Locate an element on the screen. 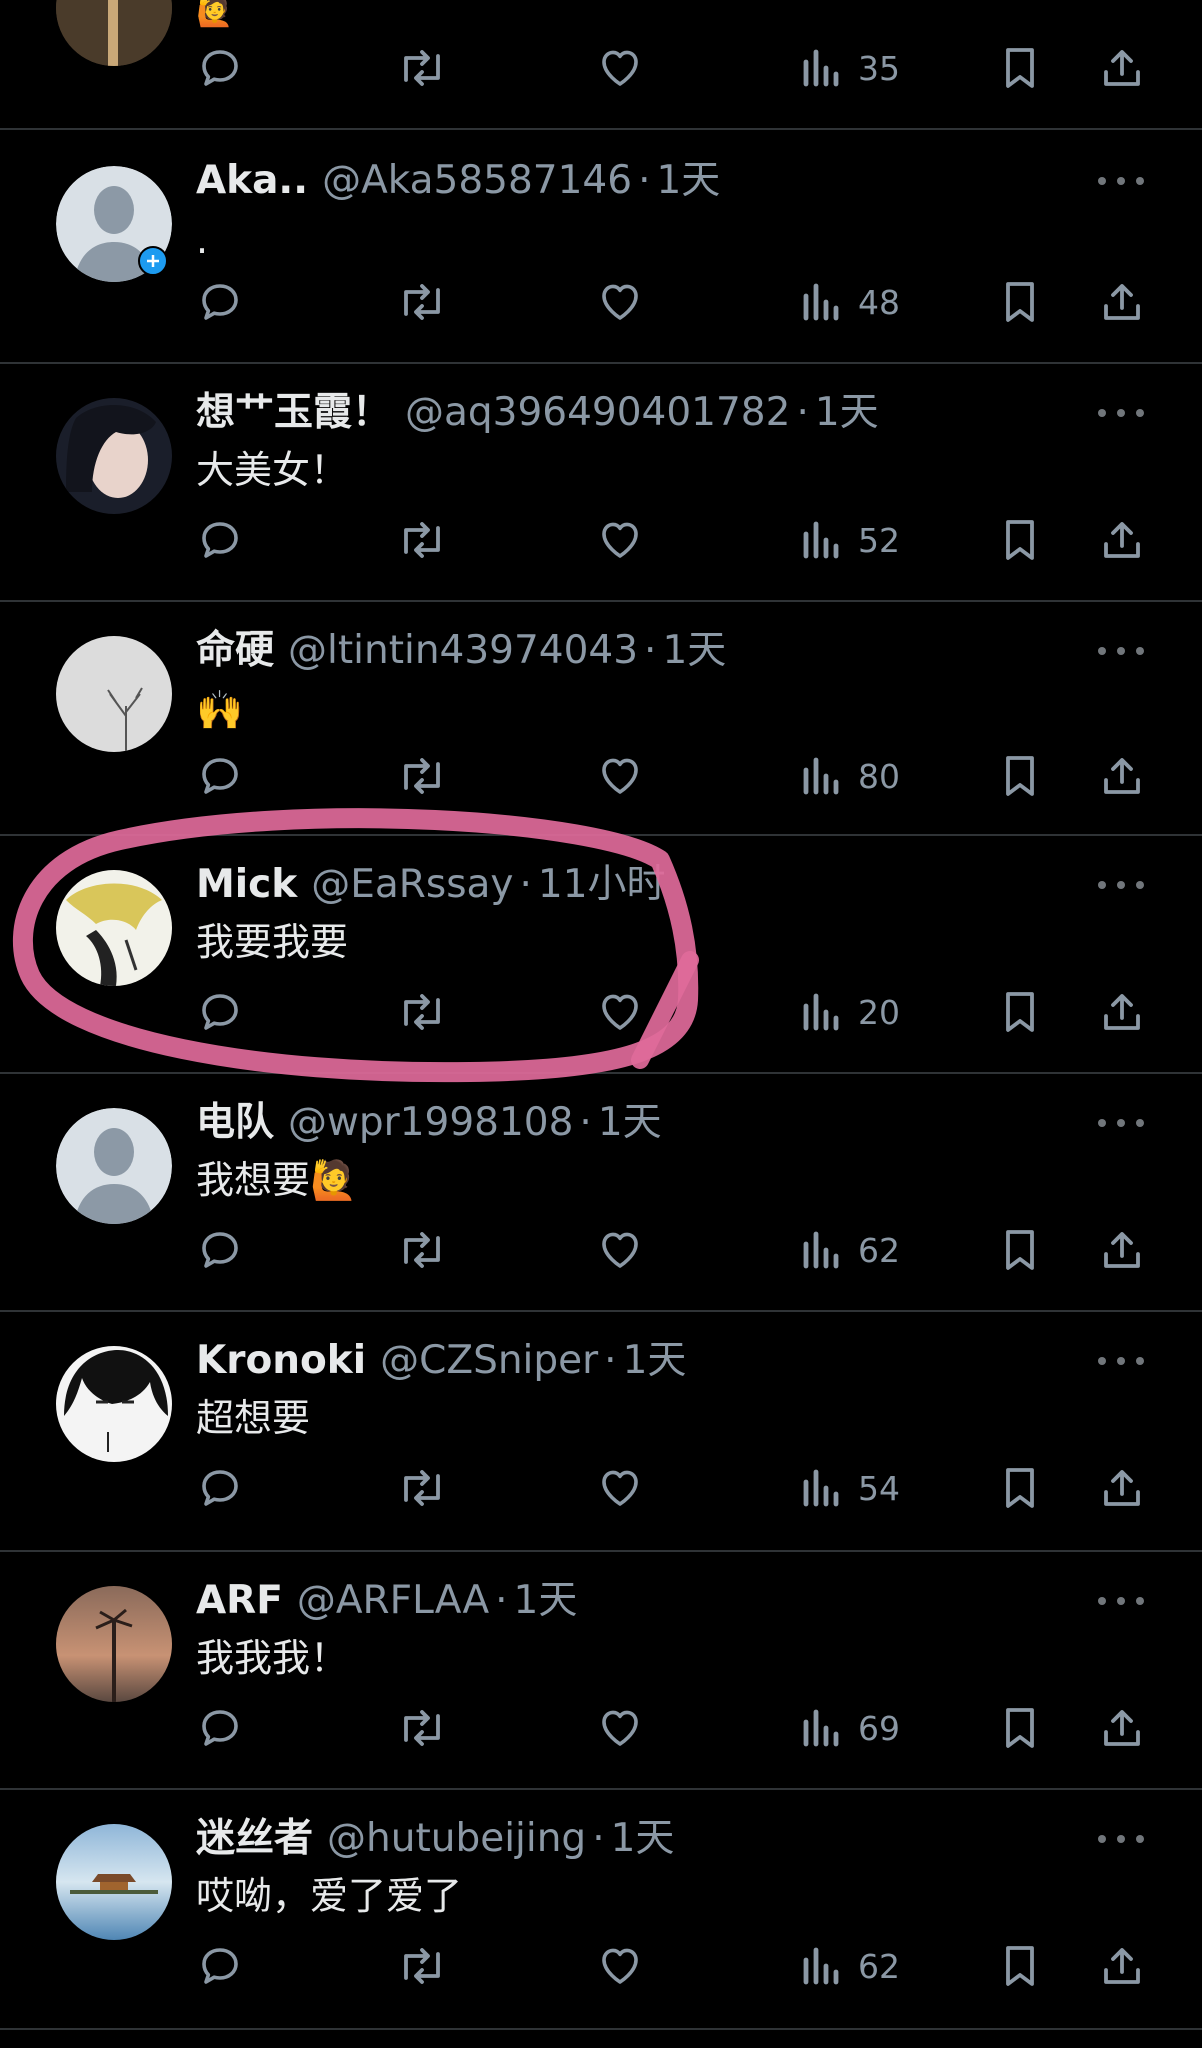 Image resolution: width=1202 pixels, height=2048 pixels. tweet: 电队 @wpr1998108 · 1天 我想要🙋 62 is located at coordinates (601, 1193).